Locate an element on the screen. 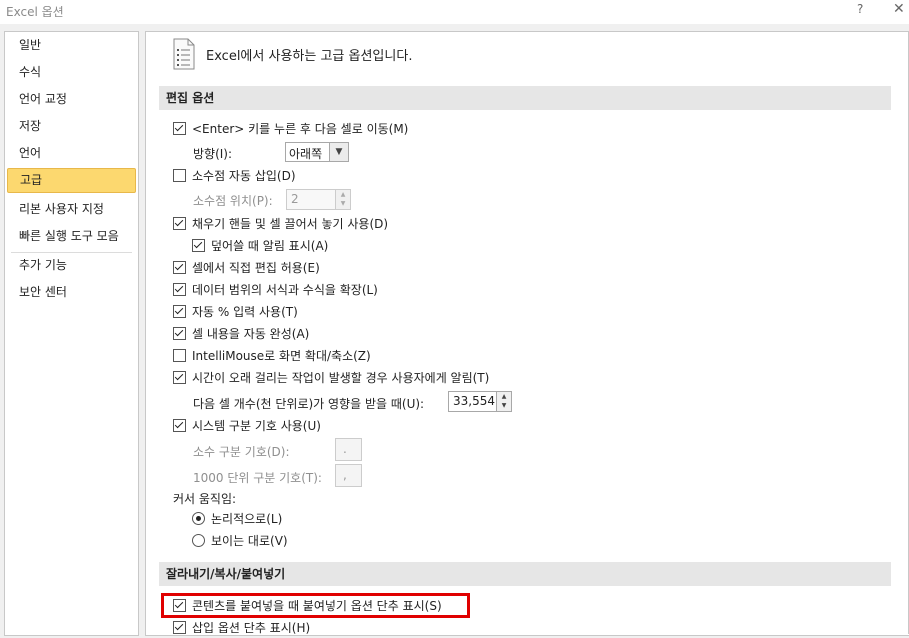  auto-decimal-label: 소수점 자동 삽입(D) is located at coordinates (244, 176).